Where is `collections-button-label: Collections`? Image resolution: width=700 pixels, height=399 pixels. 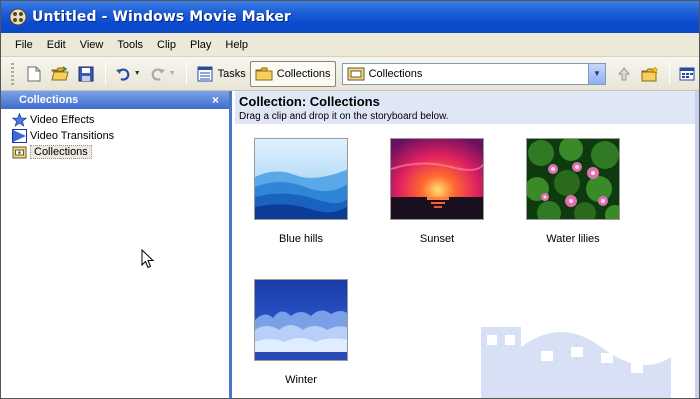 collections-button-label: Collections is located at coordinates (303, 73).